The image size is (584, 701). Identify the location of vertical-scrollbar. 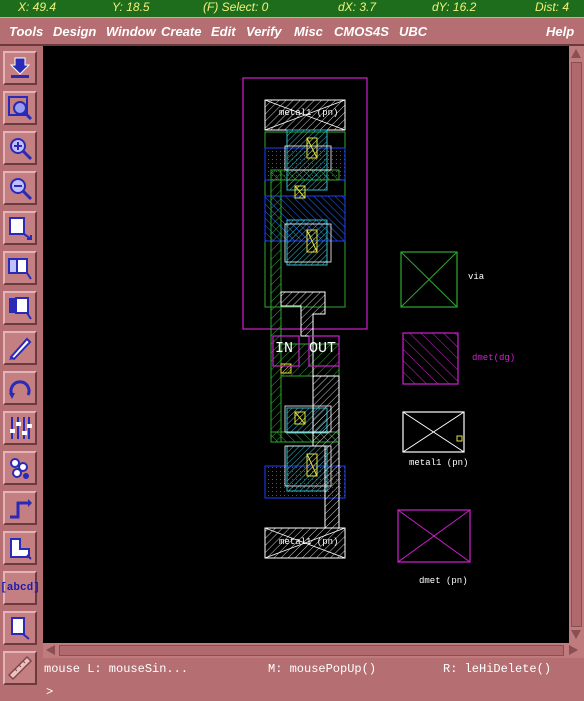
(576, 344).